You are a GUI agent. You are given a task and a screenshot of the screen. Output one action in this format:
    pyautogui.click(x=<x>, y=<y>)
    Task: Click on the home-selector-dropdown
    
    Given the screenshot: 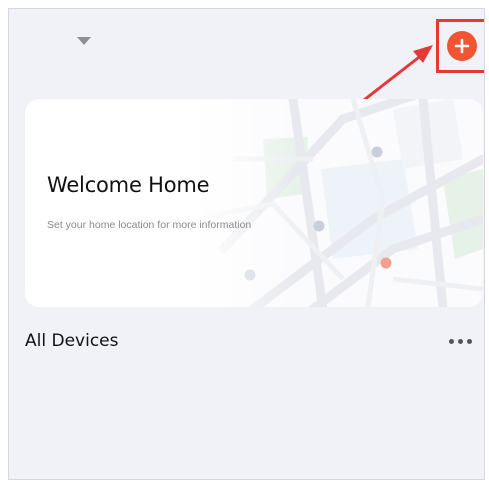 What is the action you would take?
    pyautogui.click(x=84, y=41)
    